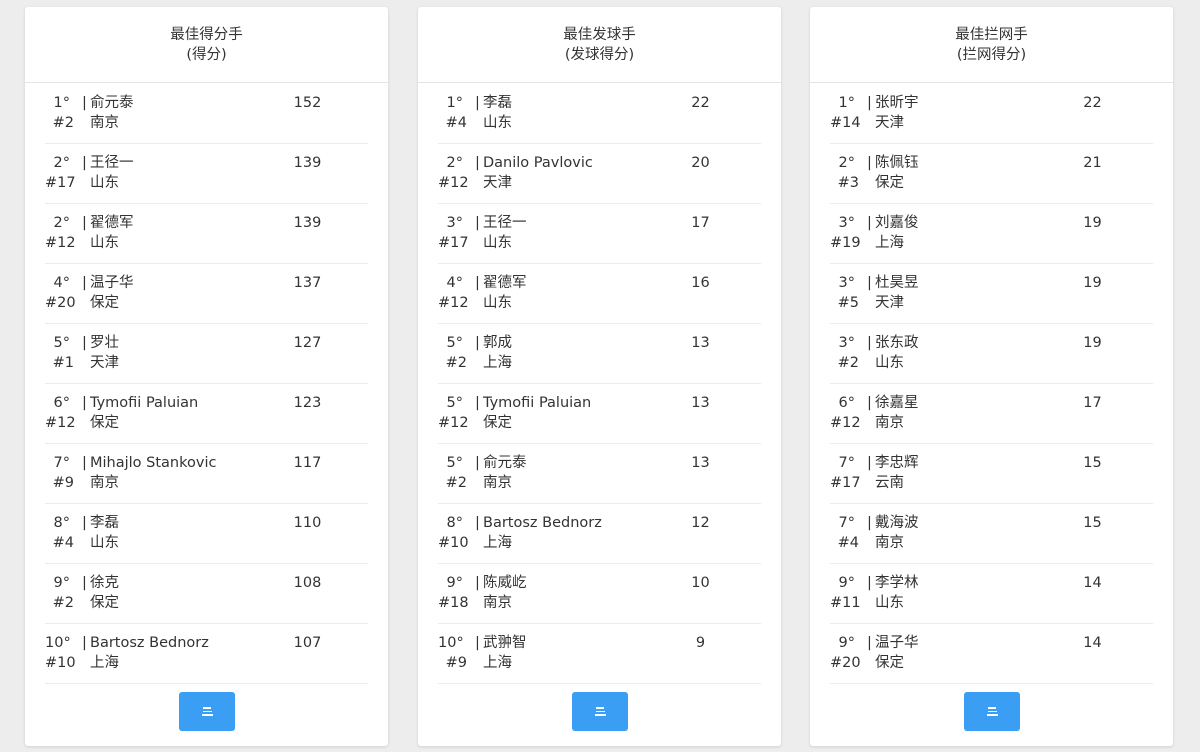 Image resolution: width=1200 pixels, height=752 pixels. What do you see at coordinates (599, 174) in the screenshot?
I see `ranking-row: 2° Danilo Pavlovic #12 天津 20 |` at bounding box center [599, 174].